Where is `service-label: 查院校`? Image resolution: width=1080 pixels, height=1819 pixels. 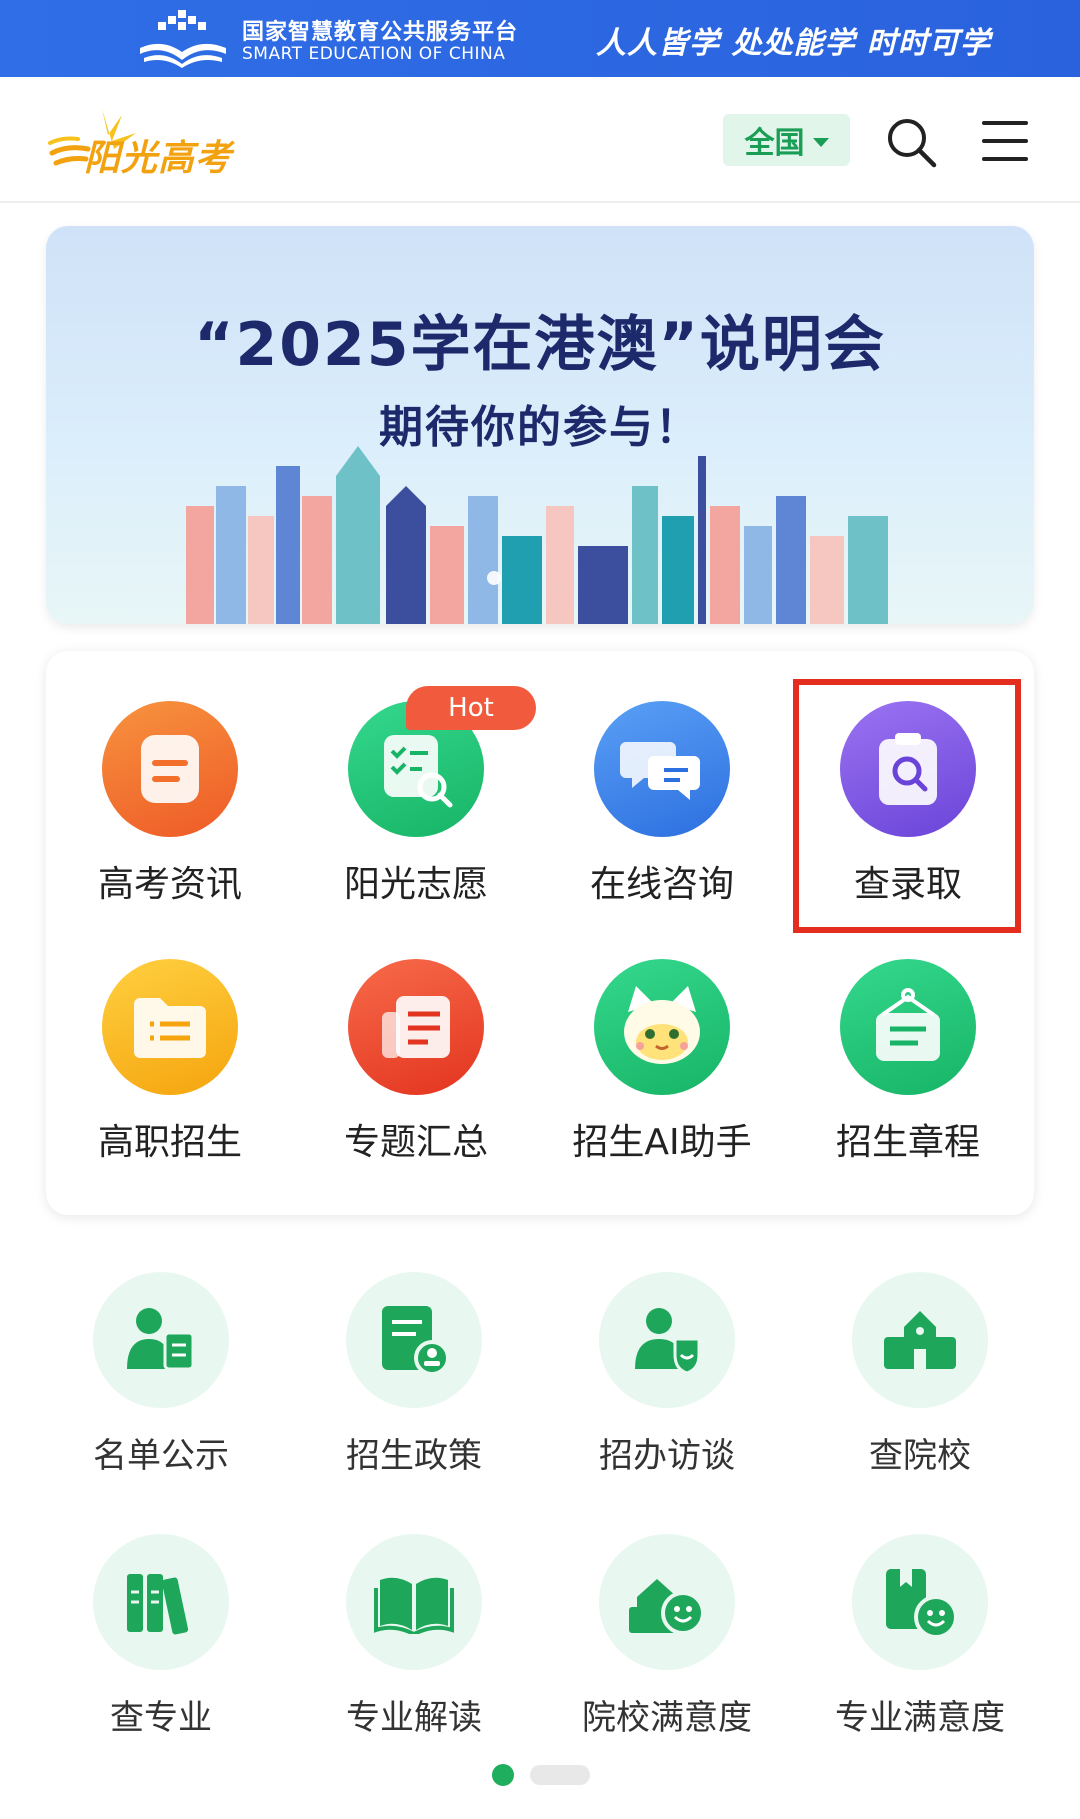
service-label: 查院校 is located at coordinates (920, 1456).